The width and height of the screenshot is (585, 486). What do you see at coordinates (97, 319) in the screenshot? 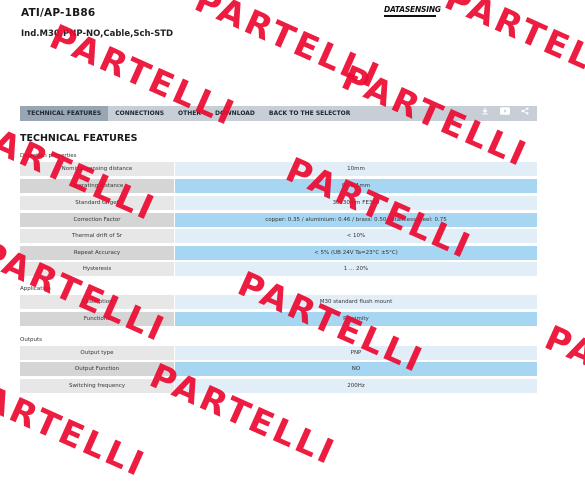
I see `spec-label: Functions` at bounding box center [97, 319].